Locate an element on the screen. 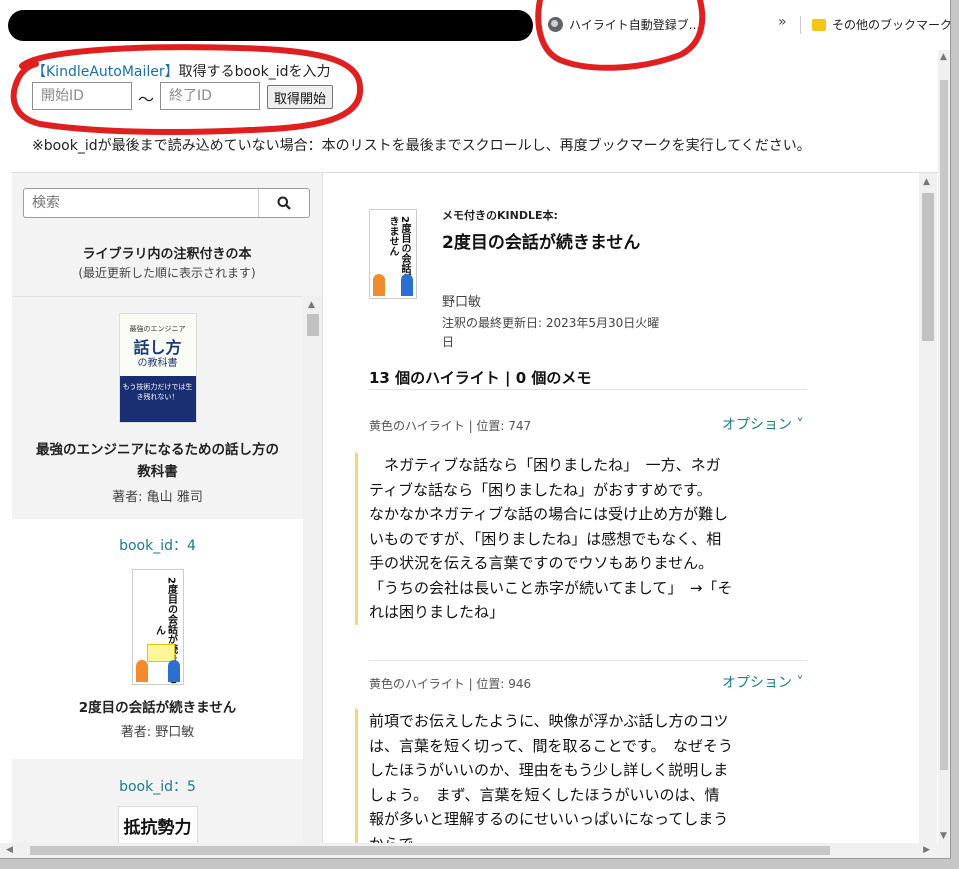  search-box is located at coordinates (166, 203).